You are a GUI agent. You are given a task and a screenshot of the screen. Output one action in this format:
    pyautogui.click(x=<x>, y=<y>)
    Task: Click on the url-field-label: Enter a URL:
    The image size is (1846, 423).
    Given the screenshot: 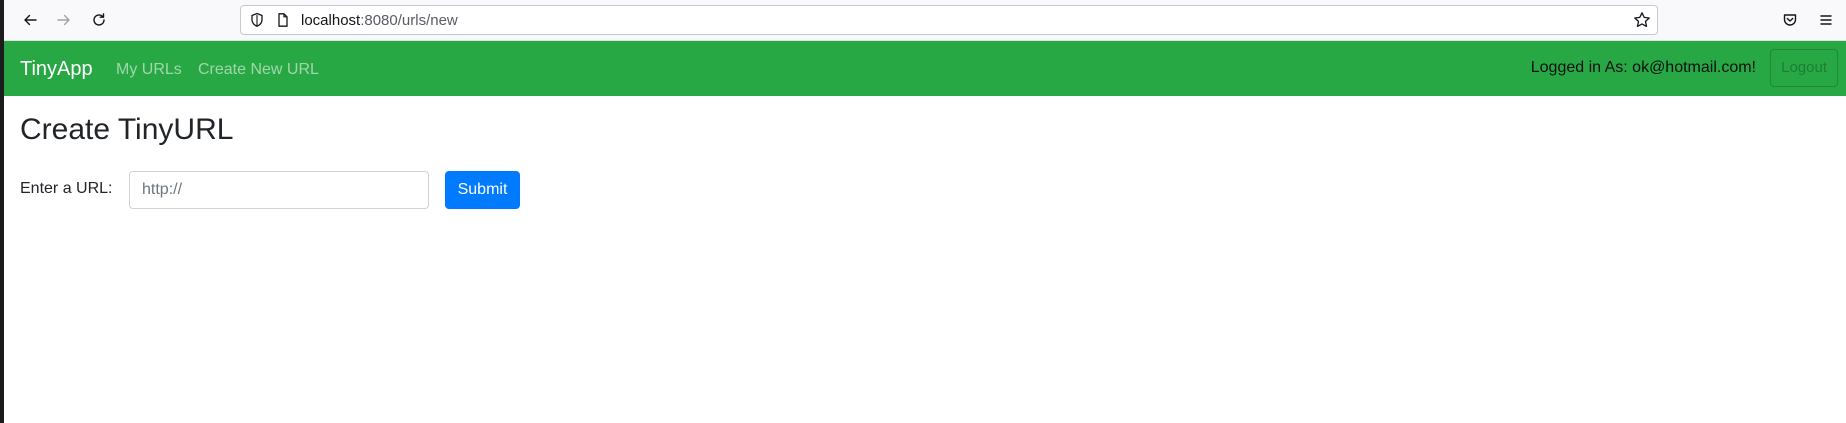 What is the action you would take?
    pyautogui.click(x=66, y=188)
    